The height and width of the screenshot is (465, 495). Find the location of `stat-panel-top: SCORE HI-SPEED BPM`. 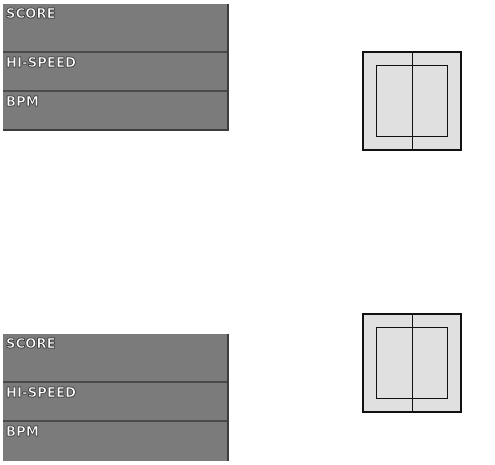

stat-panel-top: SCORE HI-SPEED BPM is located at coordinates (116, 67).